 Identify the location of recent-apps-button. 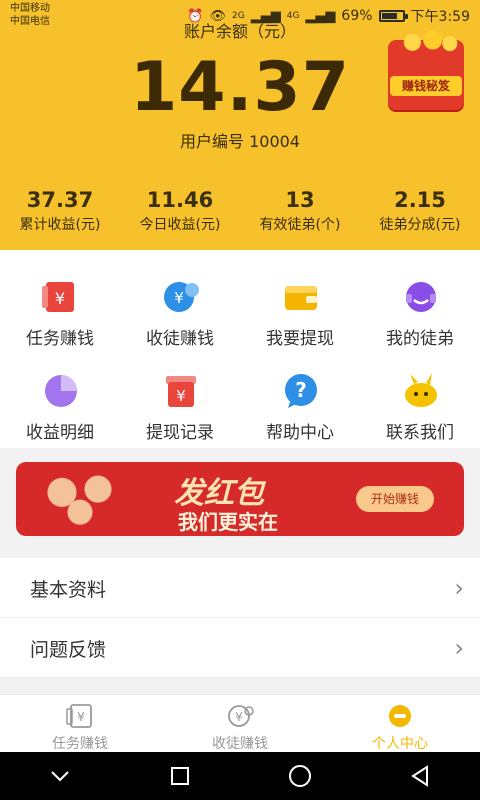
(180, 776).